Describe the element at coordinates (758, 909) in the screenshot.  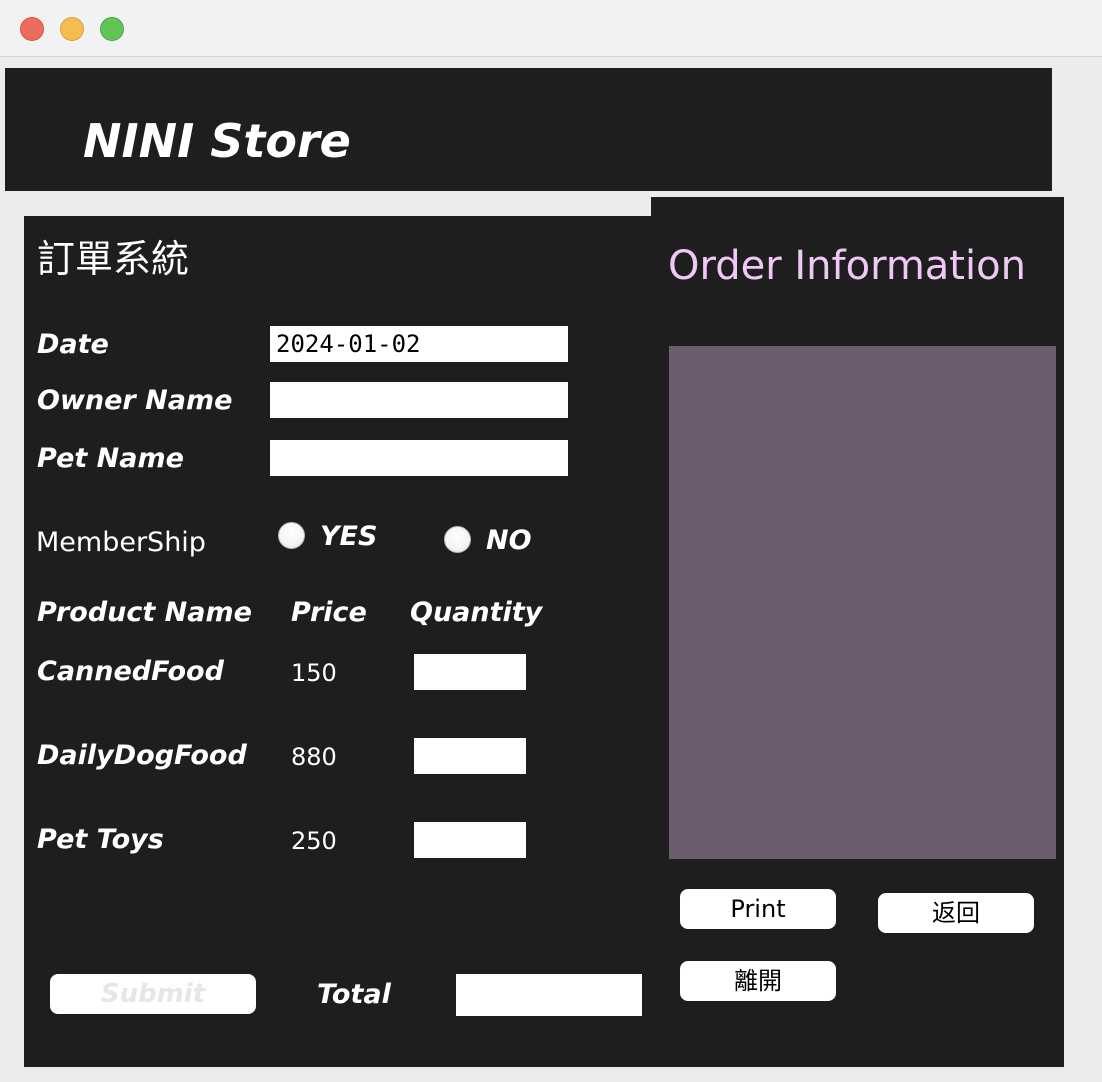
I see `print-button: Print` at that location.